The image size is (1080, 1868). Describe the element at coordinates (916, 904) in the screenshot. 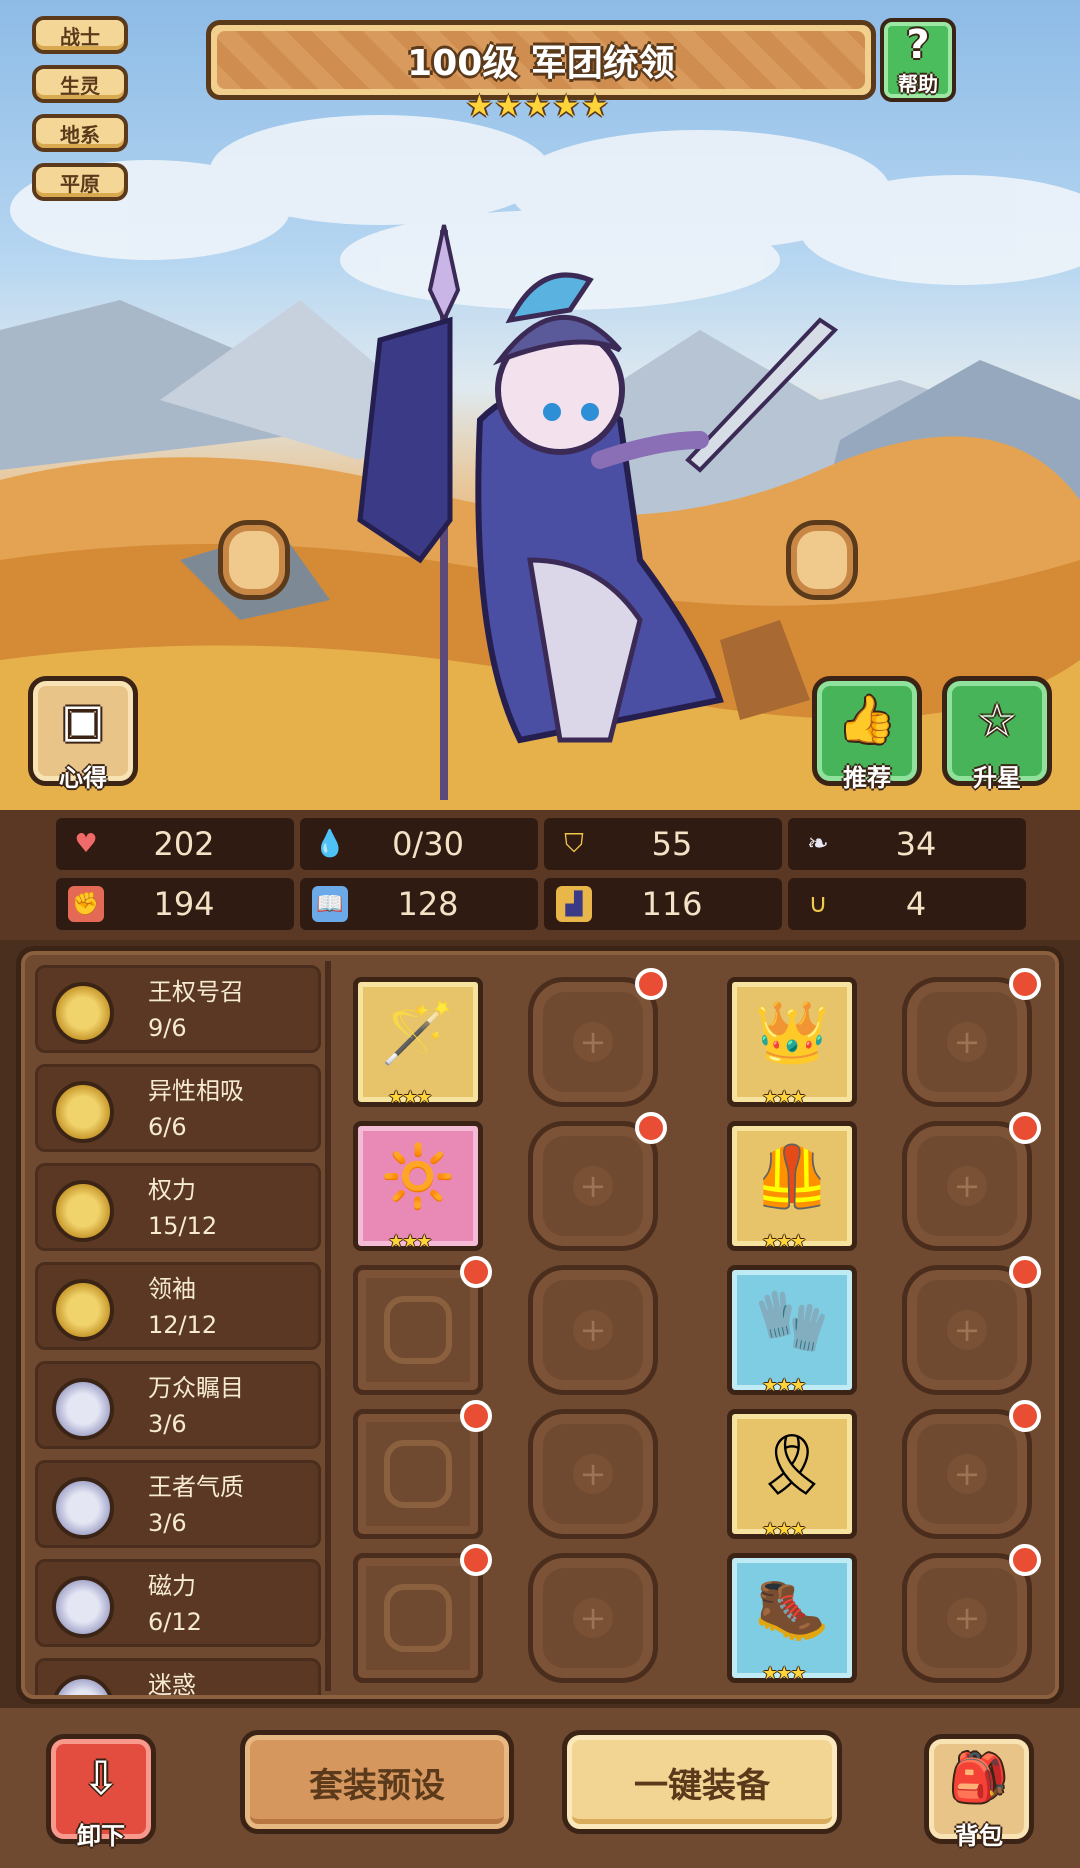

I see `stat-value: 4` at that location.